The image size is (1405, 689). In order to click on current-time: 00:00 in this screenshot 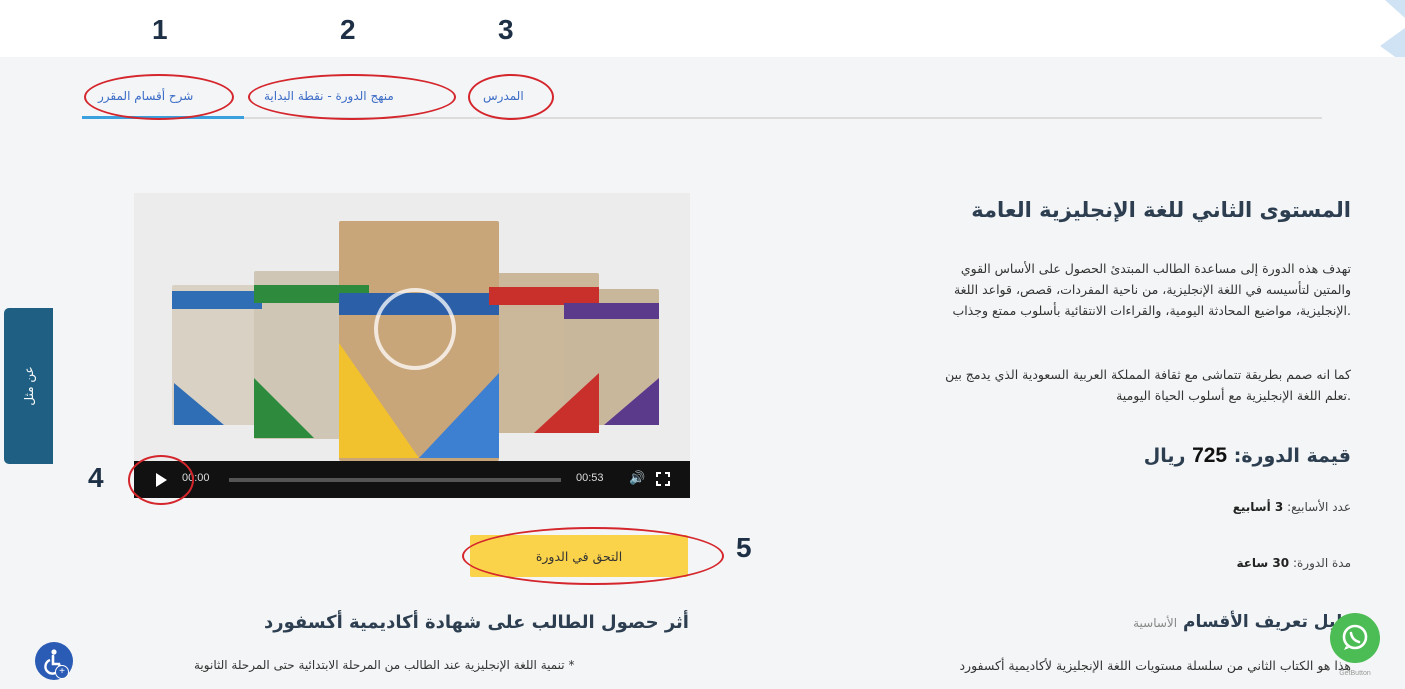, I will do `click(196, 478)`.